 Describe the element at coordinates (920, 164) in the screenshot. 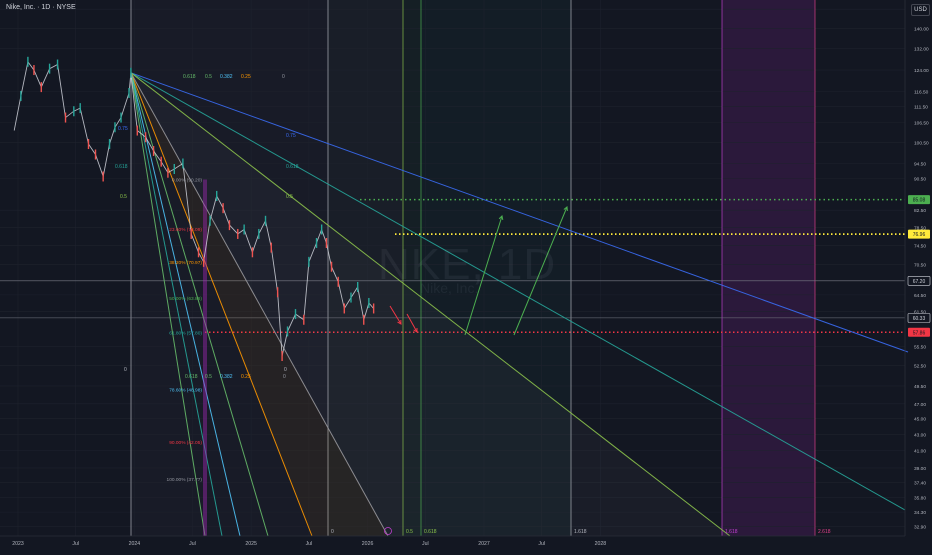

I see `y-tick-label: 94.50` at that location.